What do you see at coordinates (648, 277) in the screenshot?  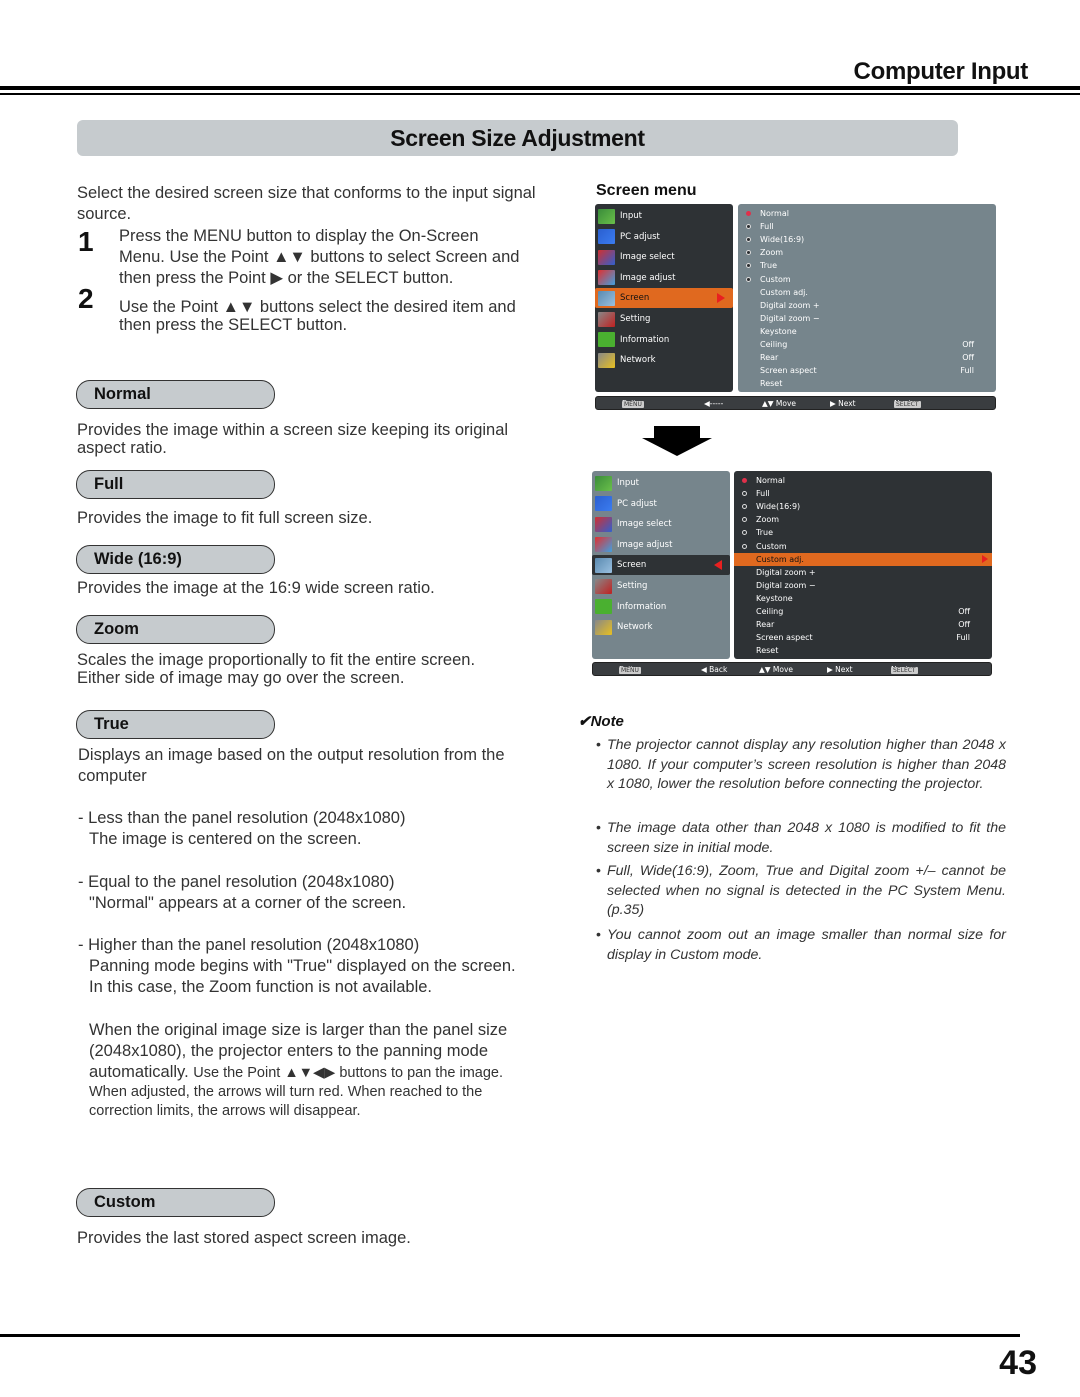 I see `osd-main-item-label: Image adjust` at bounding box center [648, 277].